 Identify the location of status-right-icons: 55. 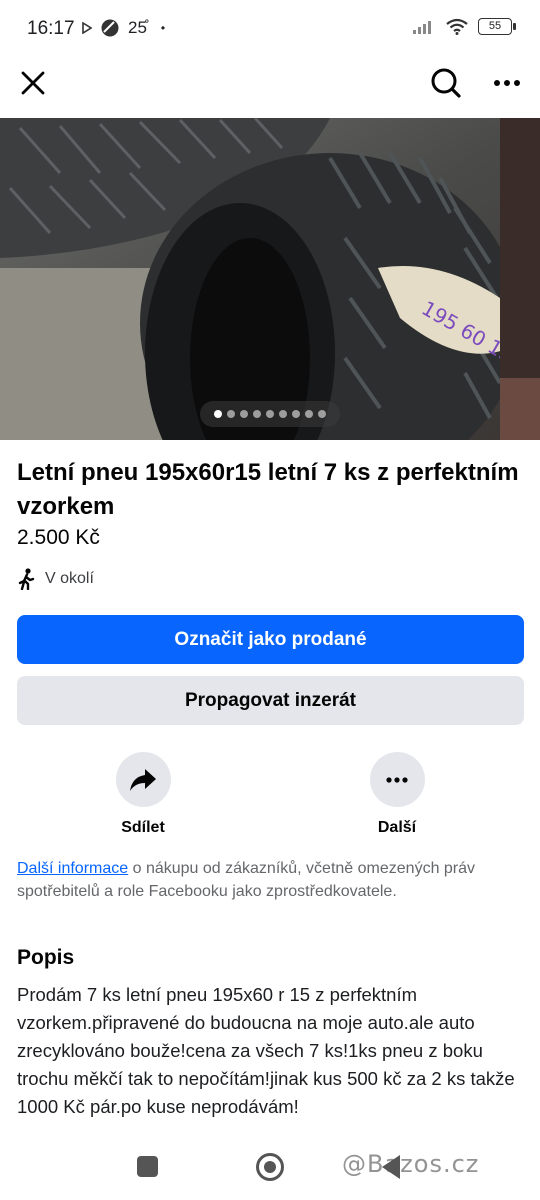
(464, 26).